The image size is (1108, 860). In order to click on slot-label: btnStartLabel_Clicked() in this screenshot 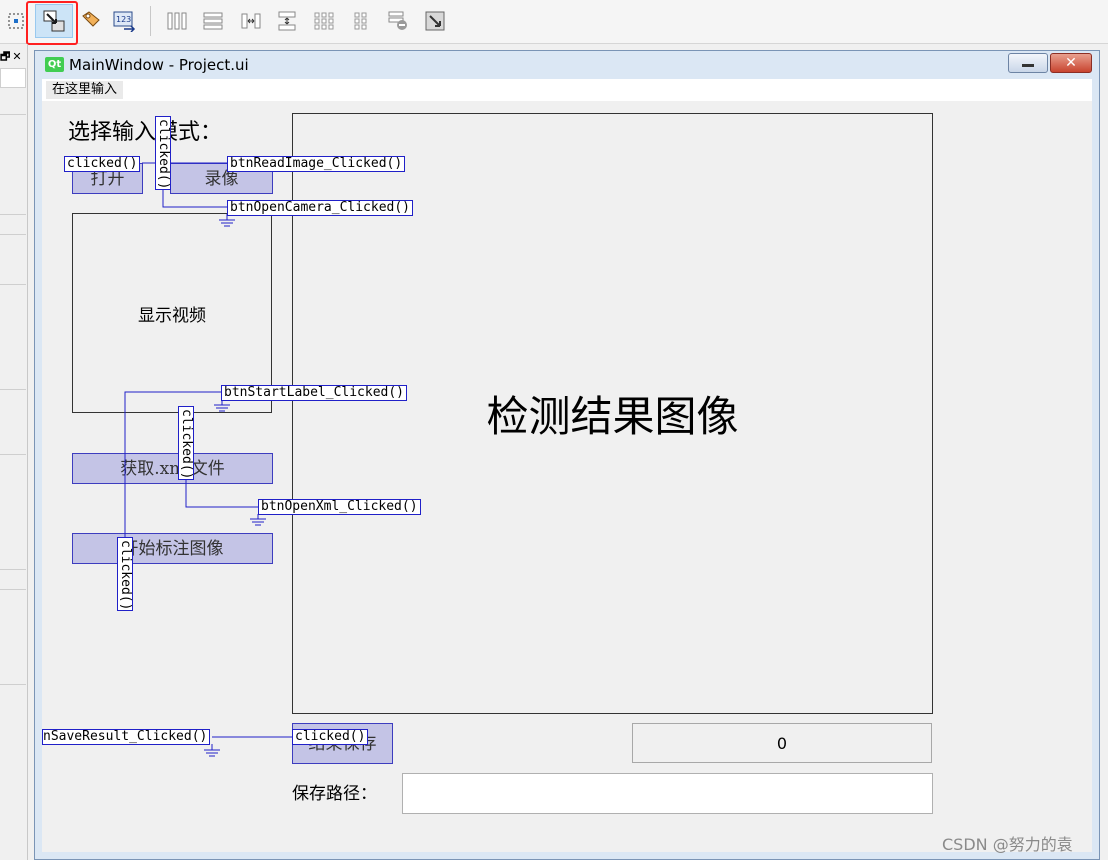, I will do `click(314, 393)`.